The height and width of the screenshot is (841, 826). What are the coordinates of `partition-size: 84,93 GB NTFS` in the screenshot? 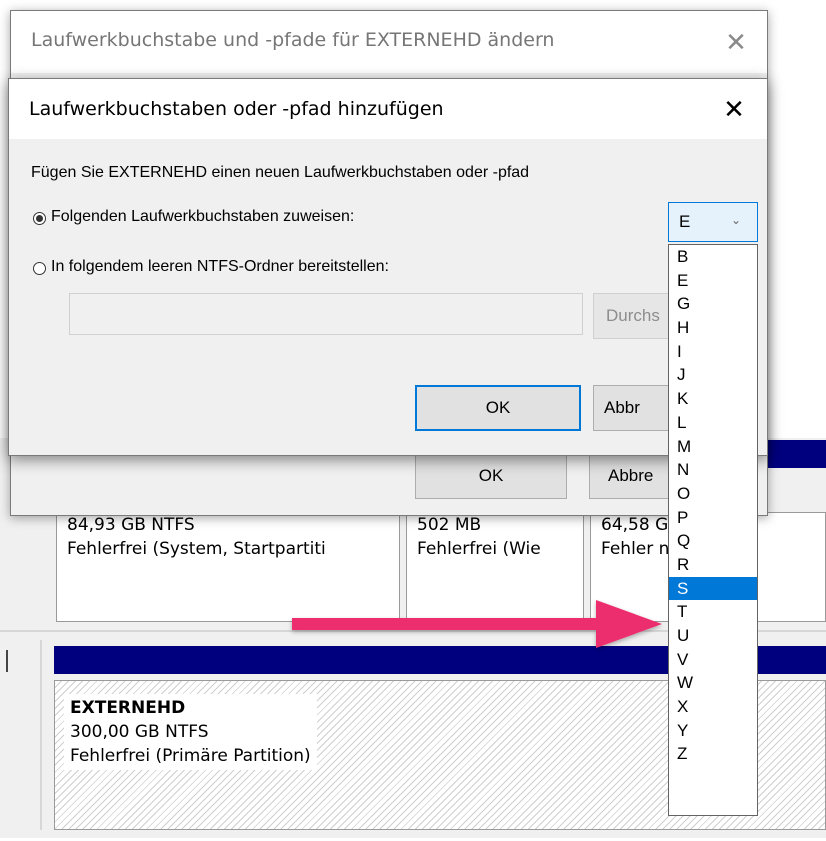 It's located at (131, 525).